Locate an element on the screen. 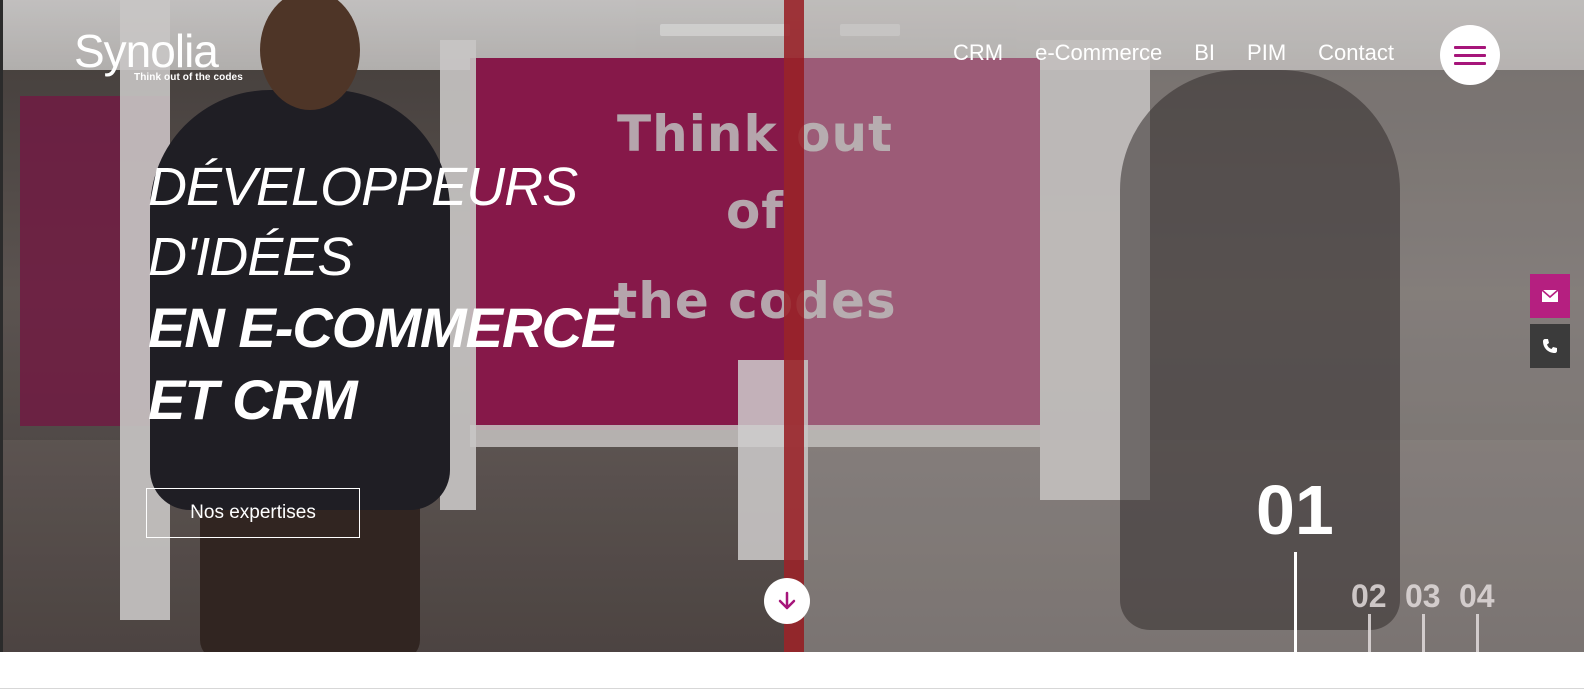 Image resolution: width=1584 pixels, height=700 pixels. headline-line: EN E-COMMERCE is located at coordinates (383, 327).